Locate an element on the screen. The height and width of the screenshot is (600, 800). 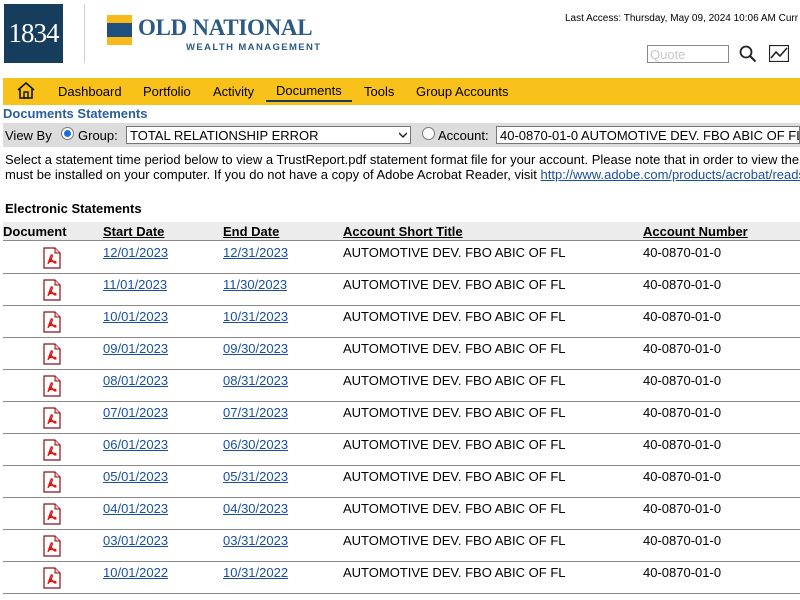
end-date-link: 12/31/2023 is located at coordinates (255, 252).